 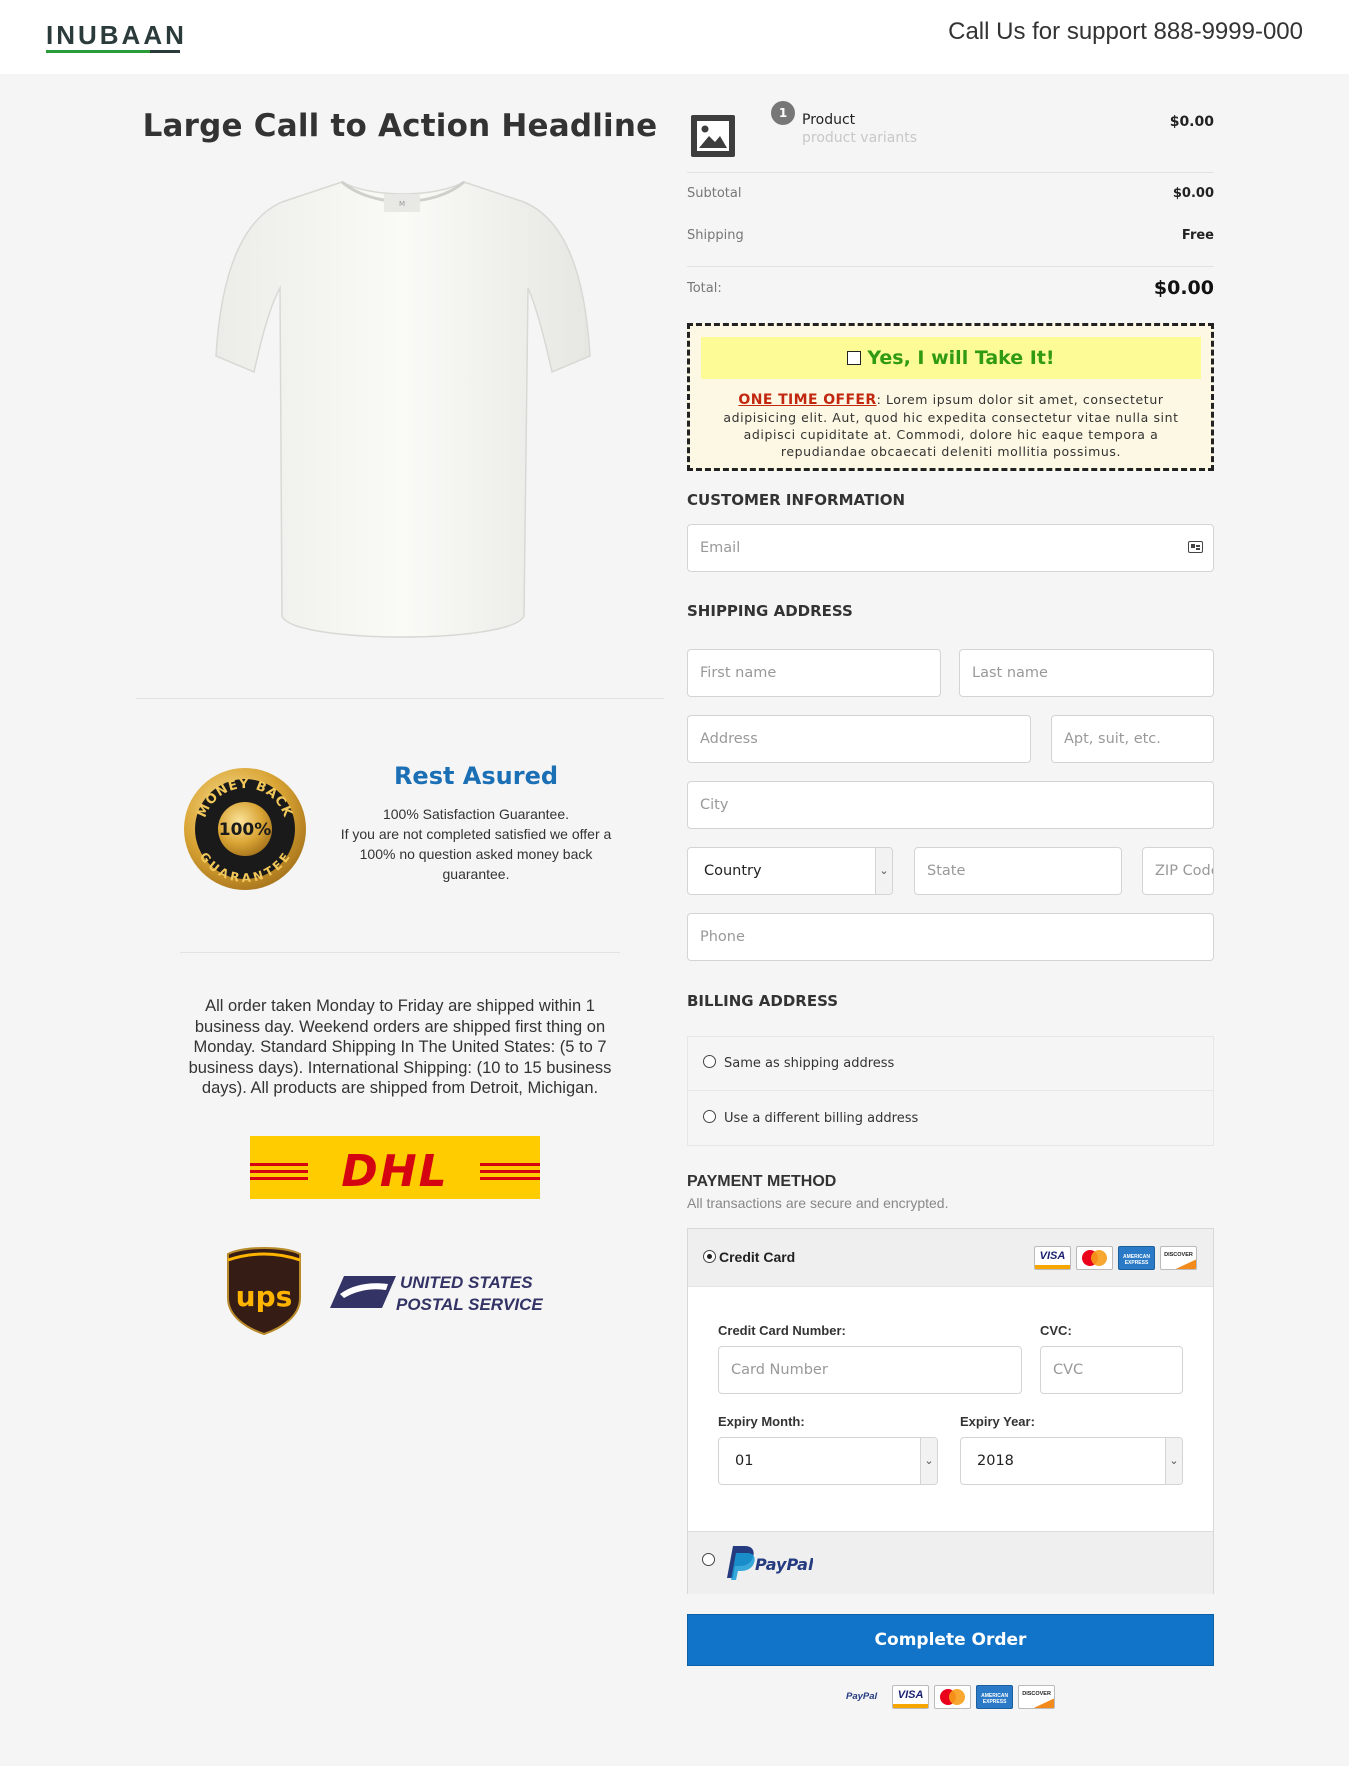 What do you see at coordinates (475, 814) in the screenshot?
I see `guarantee-line: 100% Satisfaction Guarantee.` at bounding box center [475, 814].